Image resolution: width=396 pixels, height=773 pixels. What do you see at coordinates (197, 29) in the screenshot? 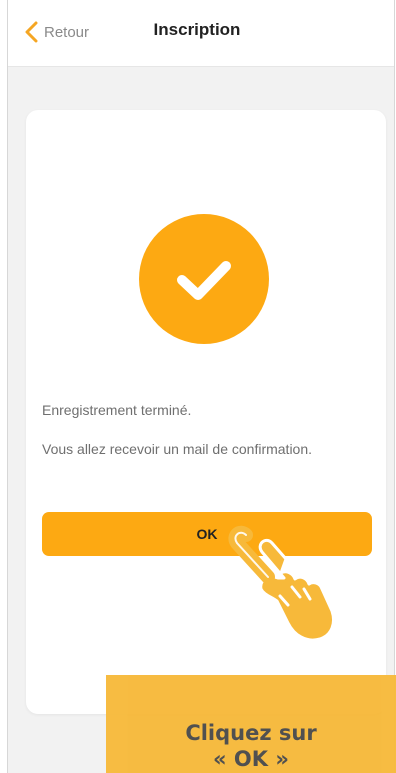
I see `page-title: Inscription` at bounding box center [197, 29].